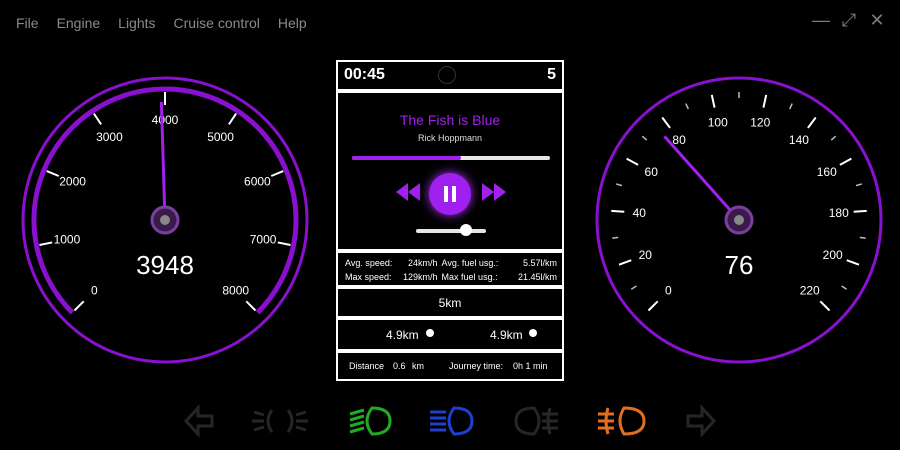  What do you see at coordinates (702, 178) in the screenshot?
I see `speedometer-needle` at bounding box center [702, 178].